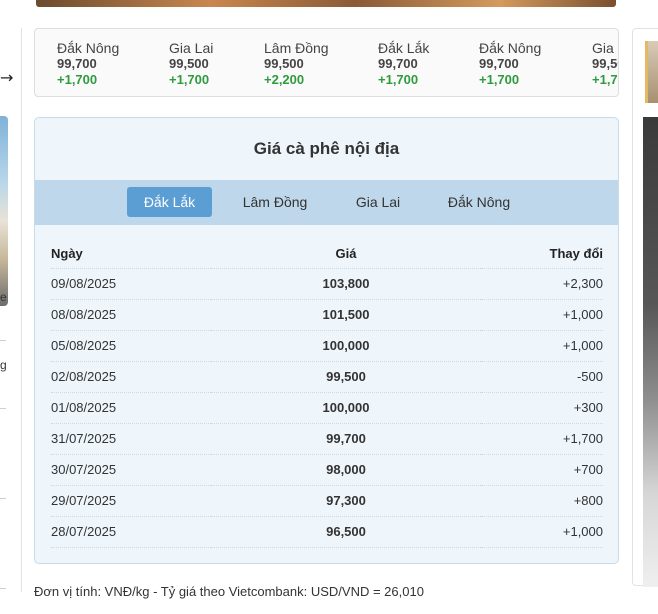  I want to click on row-price: 98,000, so click(346, 470).